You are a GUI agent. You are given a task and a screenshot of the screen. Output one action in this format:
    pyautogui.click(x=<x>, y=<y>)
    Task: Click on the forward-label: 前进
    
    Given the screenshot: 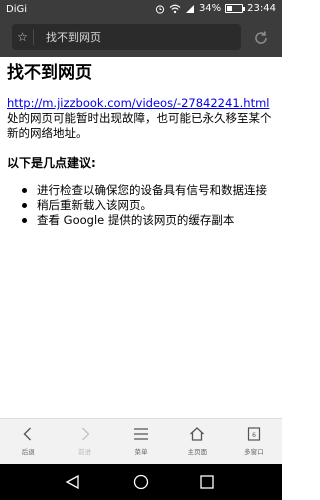 What is the action you would take?
    pyautogui.click(x=85, y=452)
    